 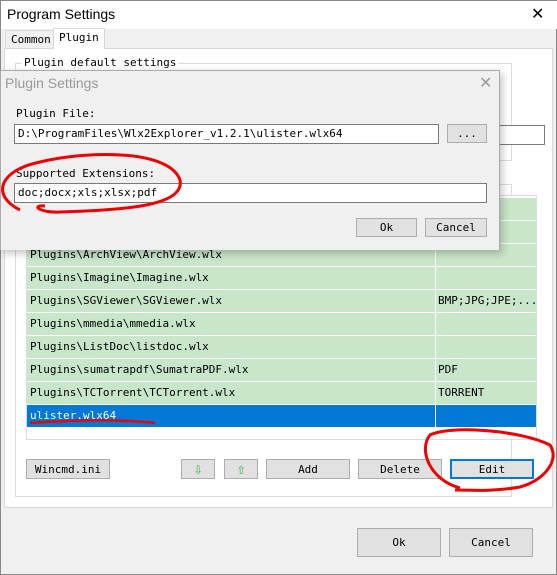 What do you see at coordinates (91, 183) in the screenshot?
I see `annotation-circle-extensions` at bounding box center [91, 183].